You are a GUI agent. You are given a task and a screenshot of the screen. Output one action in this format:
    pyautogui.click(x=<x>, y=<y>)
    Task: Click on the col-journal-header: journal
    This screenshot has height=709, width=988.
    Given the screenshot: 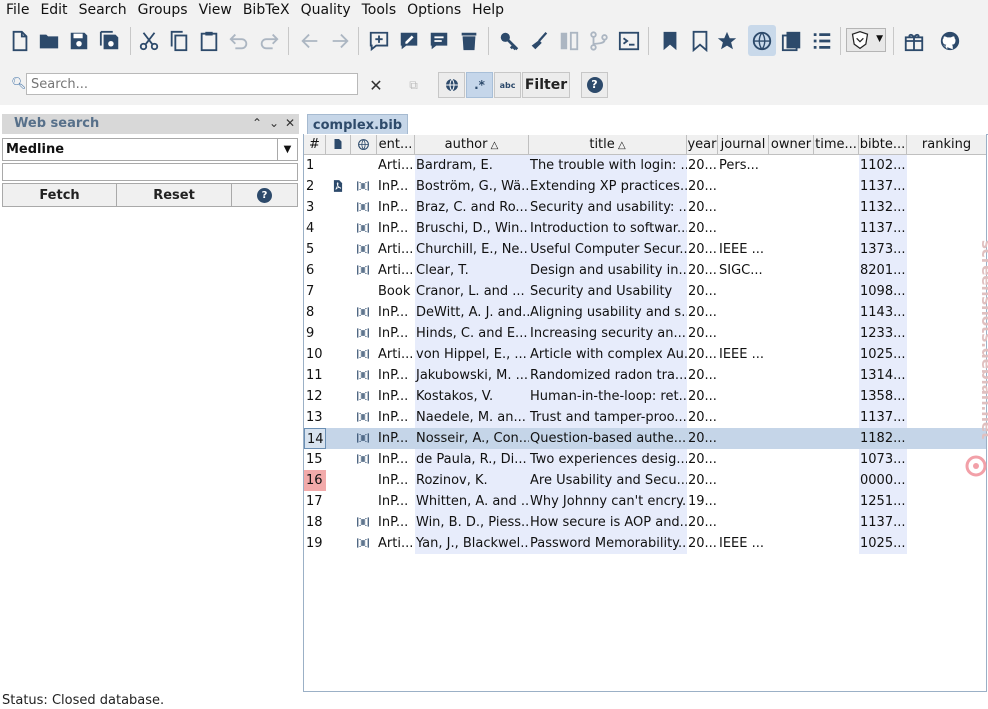 What is the action you would take?
    pyautogui.click(x=743, y=144)
    